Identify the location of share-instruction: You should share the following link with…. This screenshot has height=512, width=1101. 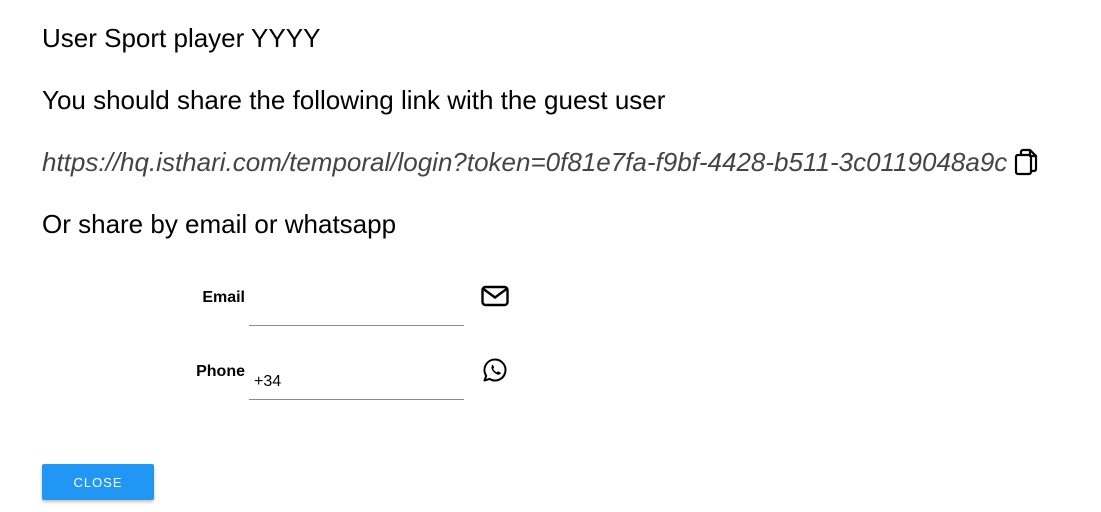
(354, 100).